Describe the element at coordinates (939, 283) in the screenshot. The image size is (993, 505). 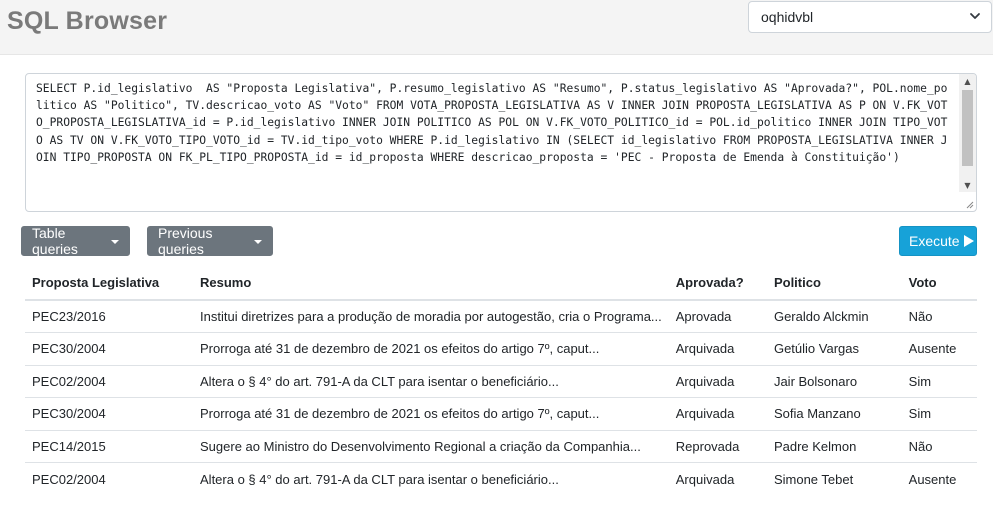
I see `column-header: Voto` at that location.